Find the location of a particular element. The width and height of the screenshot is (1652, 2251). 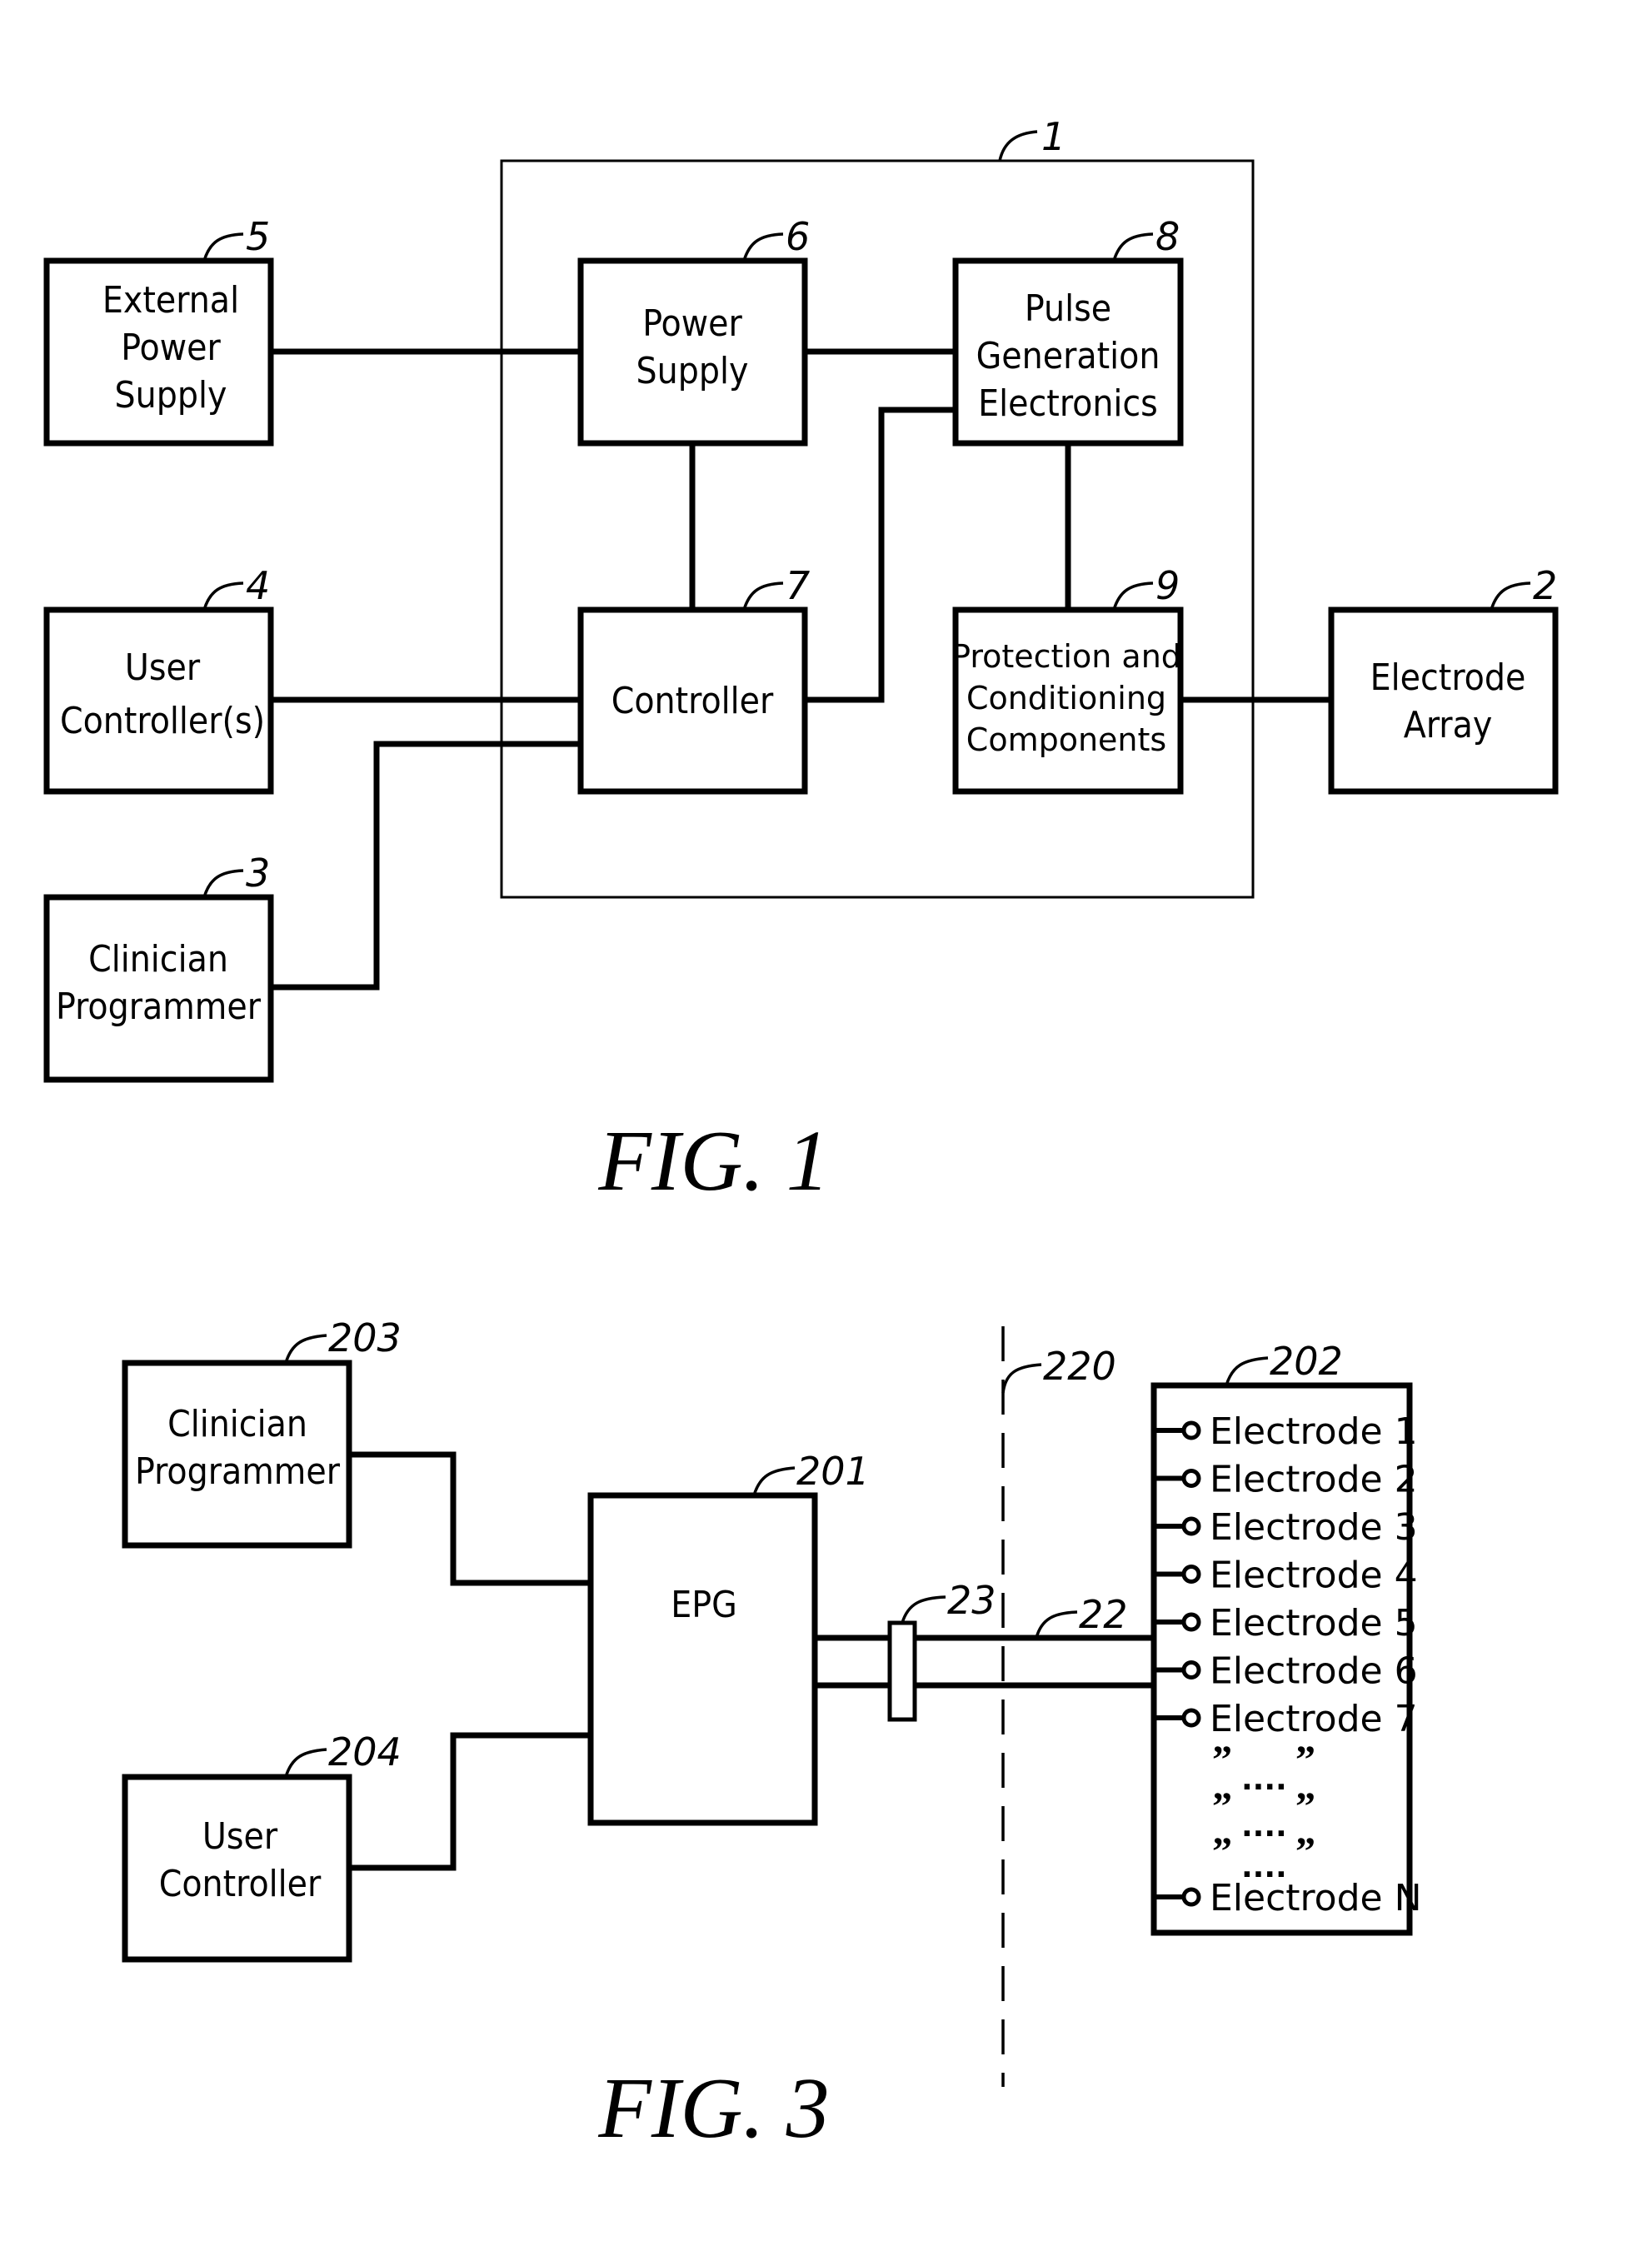

ref-7: 7 is located at coordinates (798, 585).